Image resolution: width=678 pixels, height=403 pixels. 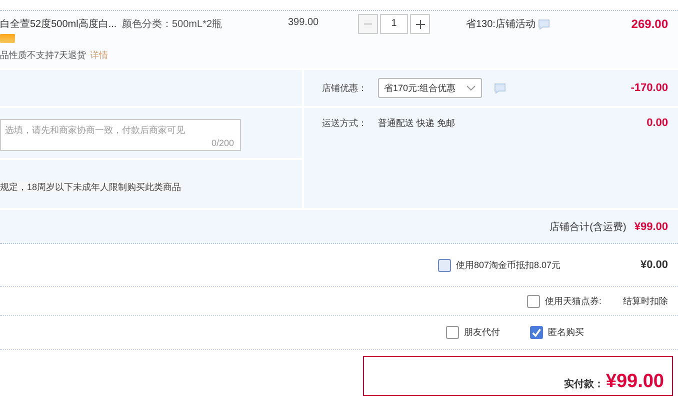 What do you see at coordinates (635, 382) in the screenshot?
I see `payment-amount: ¥99.00` at bounding box center [635, 382].